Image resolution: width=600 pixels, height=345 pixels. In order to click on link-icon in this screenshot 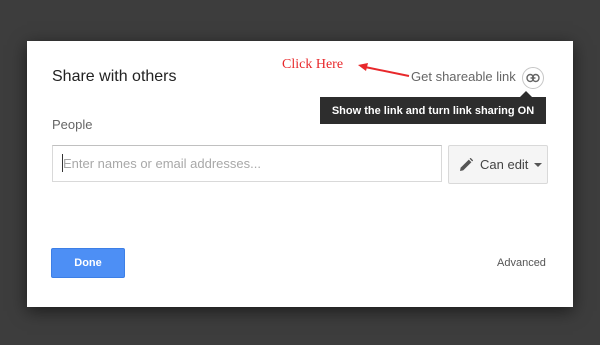, I will do `click(533, 78)`.